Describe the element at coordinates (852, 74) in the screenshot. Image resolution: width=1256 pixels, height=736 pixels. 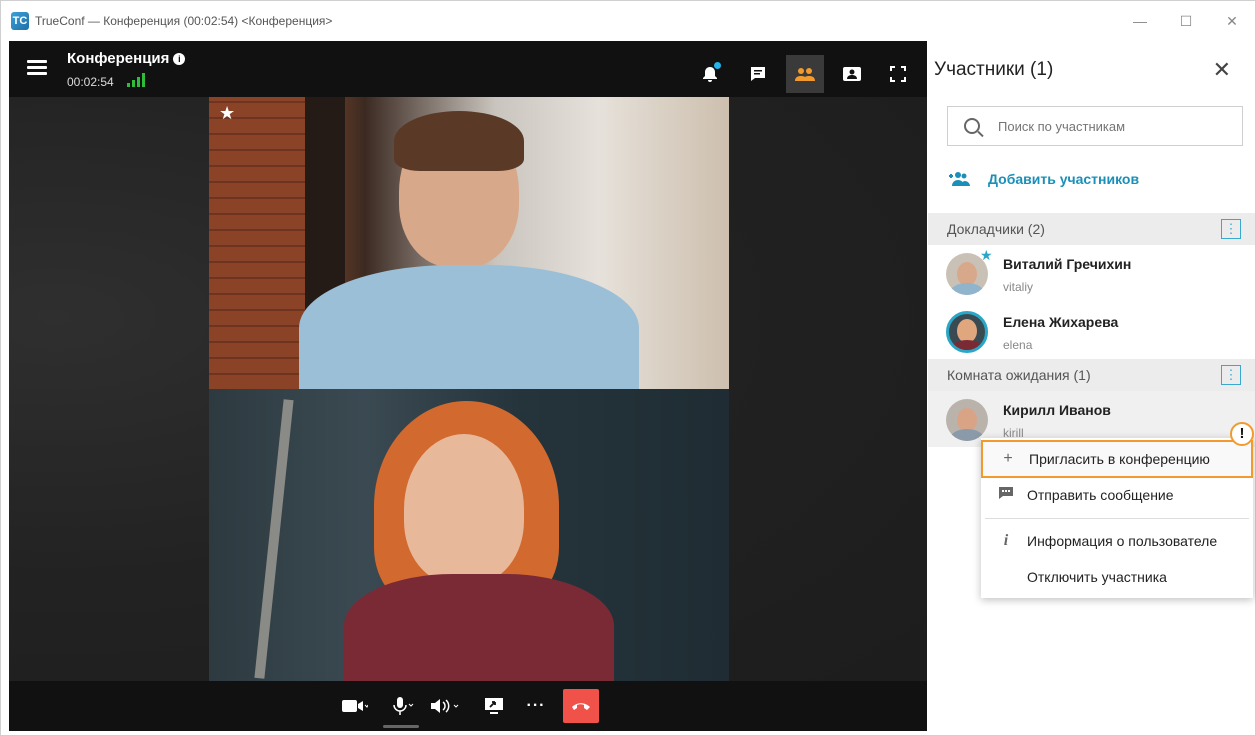
I see `layout-icon` at that location.